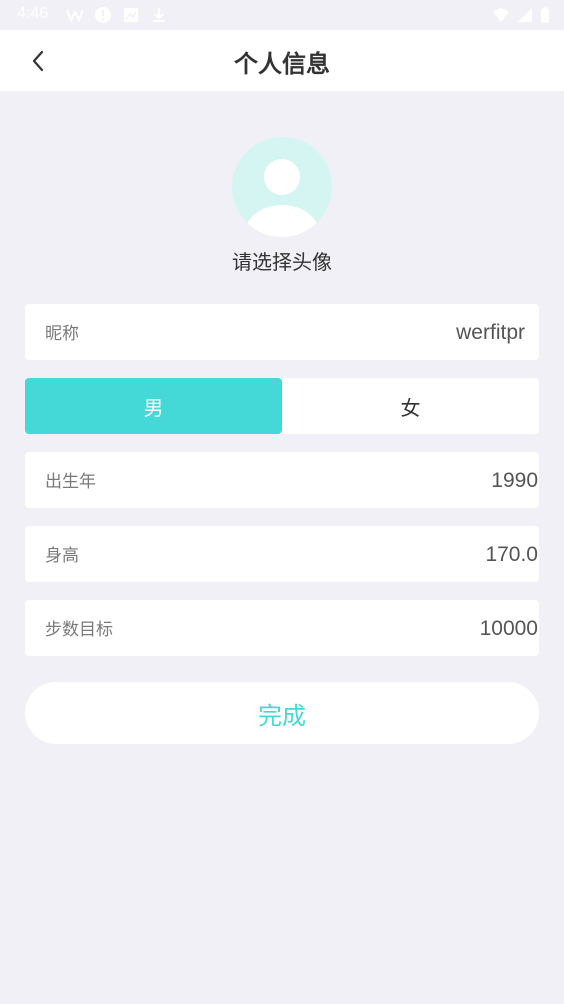 Image resolution: width=564 pixels, height=1004 pixels. I want to click on battery-icon, so click(545, 15).